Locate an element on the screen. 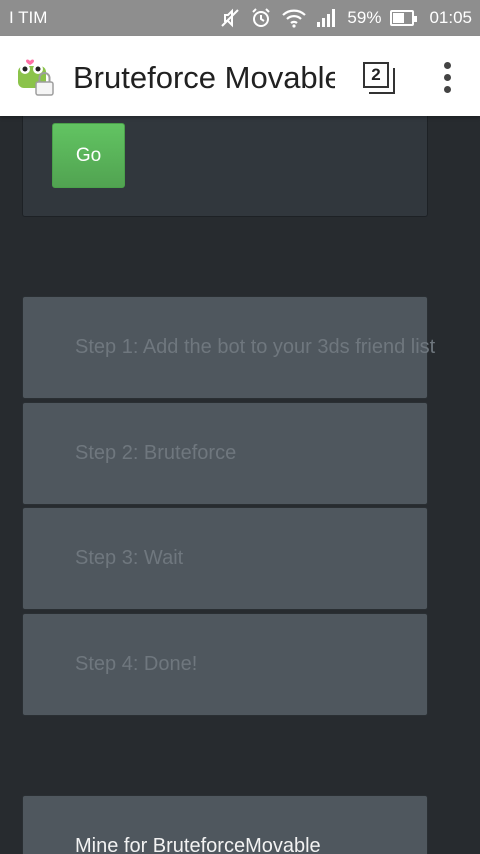 This screenshot has width=480, height=854. step-card-3: Step 3: Wait is located at coordinates (225, 558).